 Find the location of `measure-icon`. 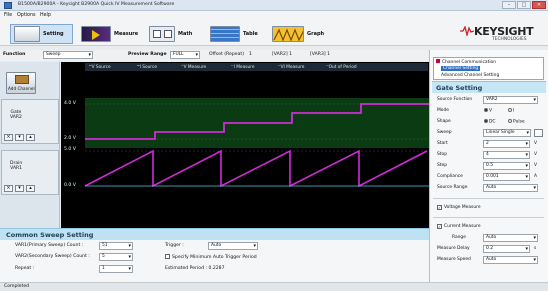

measure-icon is located at coordinates (96, 34).